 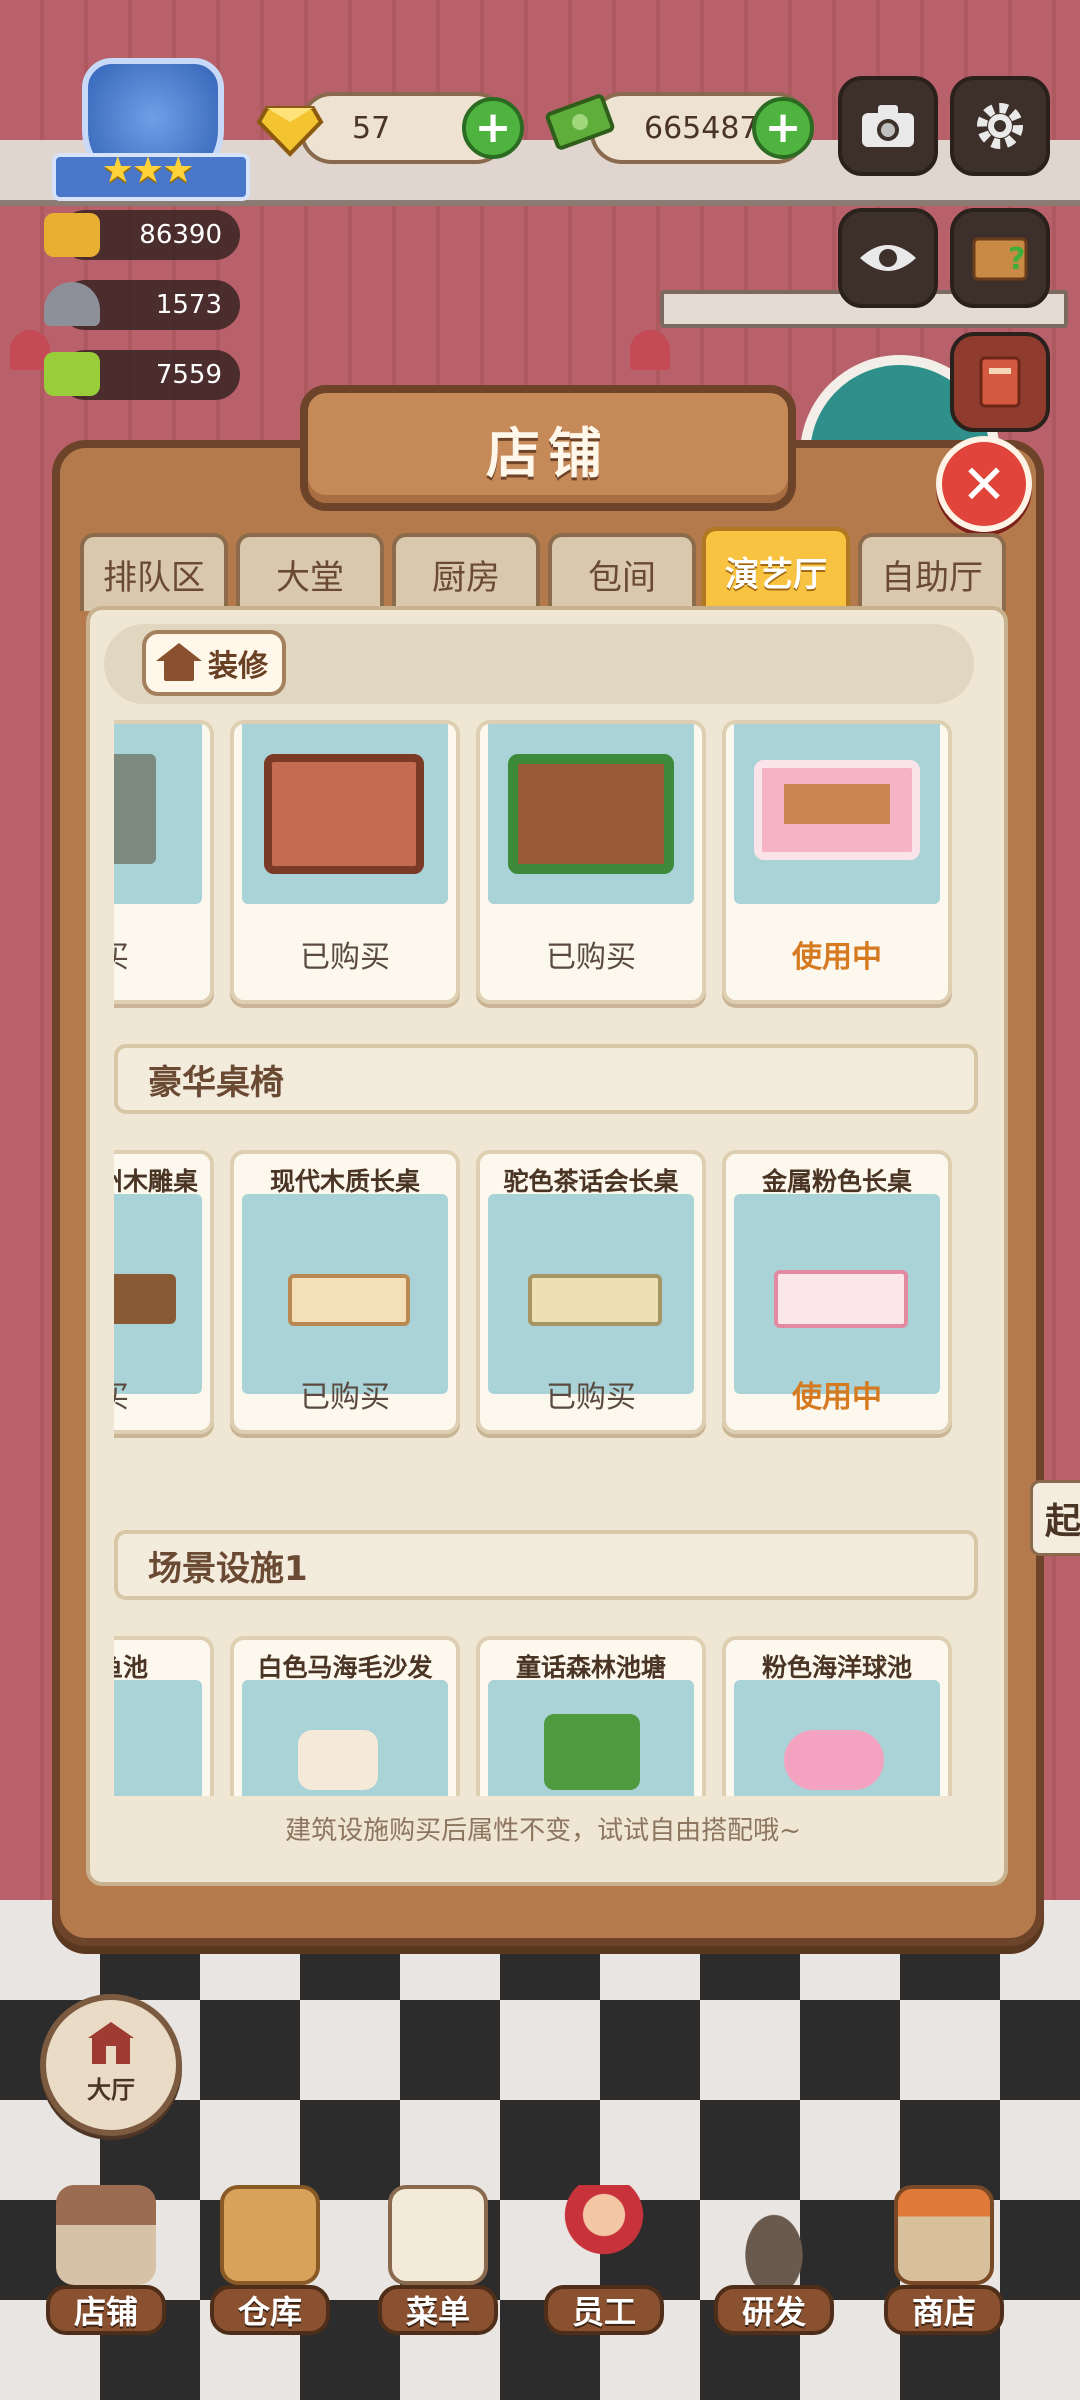 I want to click on recipe-book-button, so click(x=1000, y=382).